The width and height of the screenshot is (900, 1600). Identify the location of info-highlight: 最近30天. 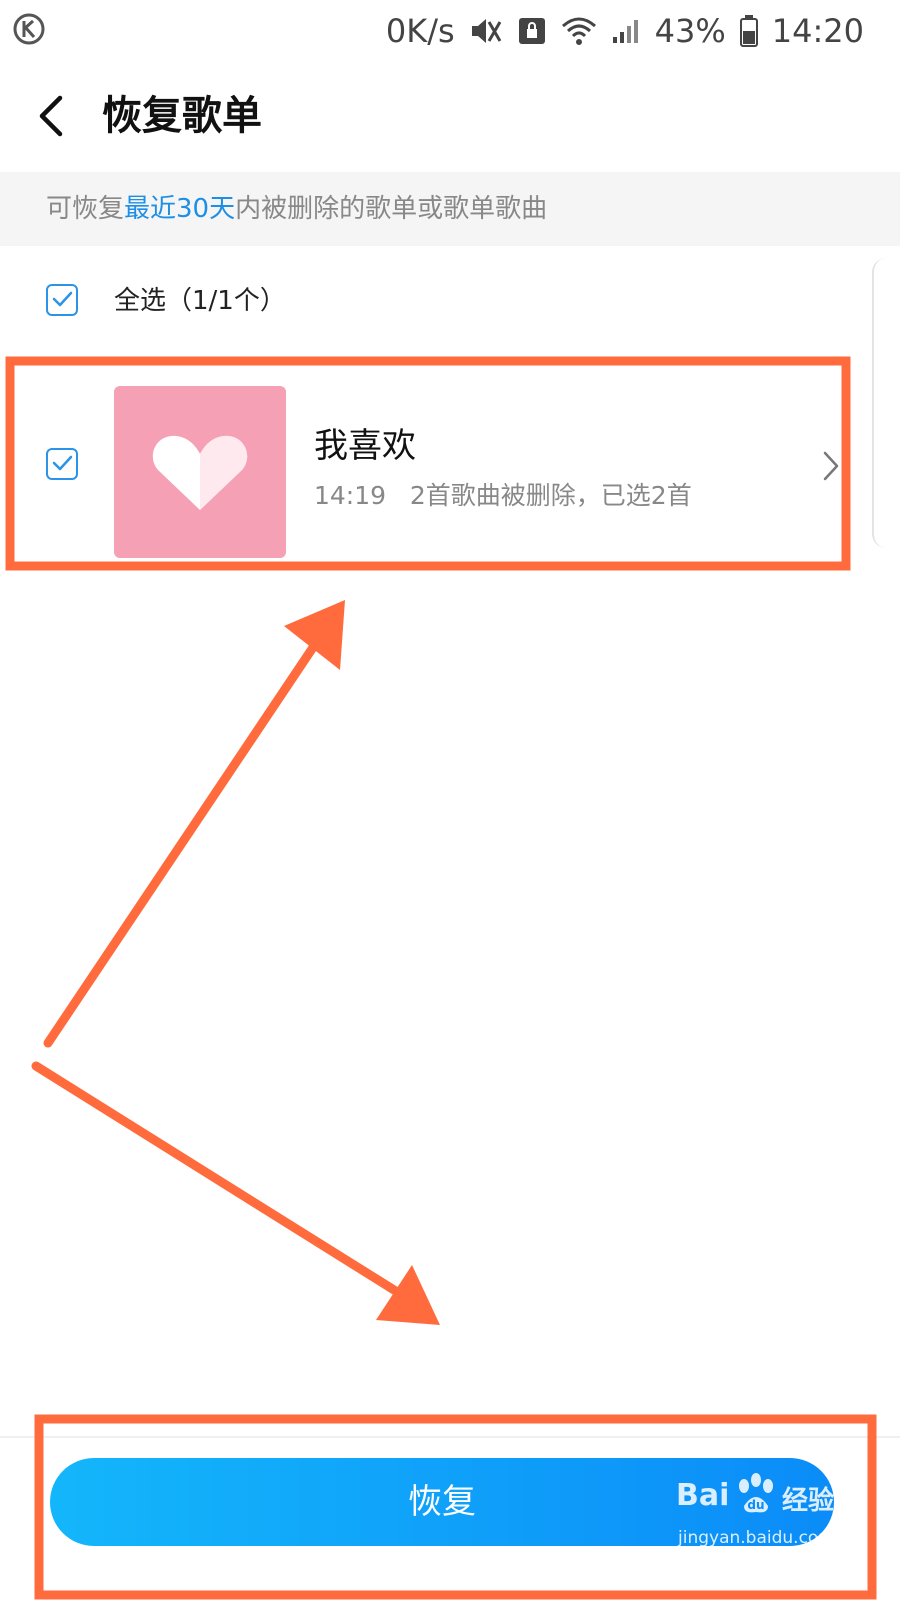
(180, 209).